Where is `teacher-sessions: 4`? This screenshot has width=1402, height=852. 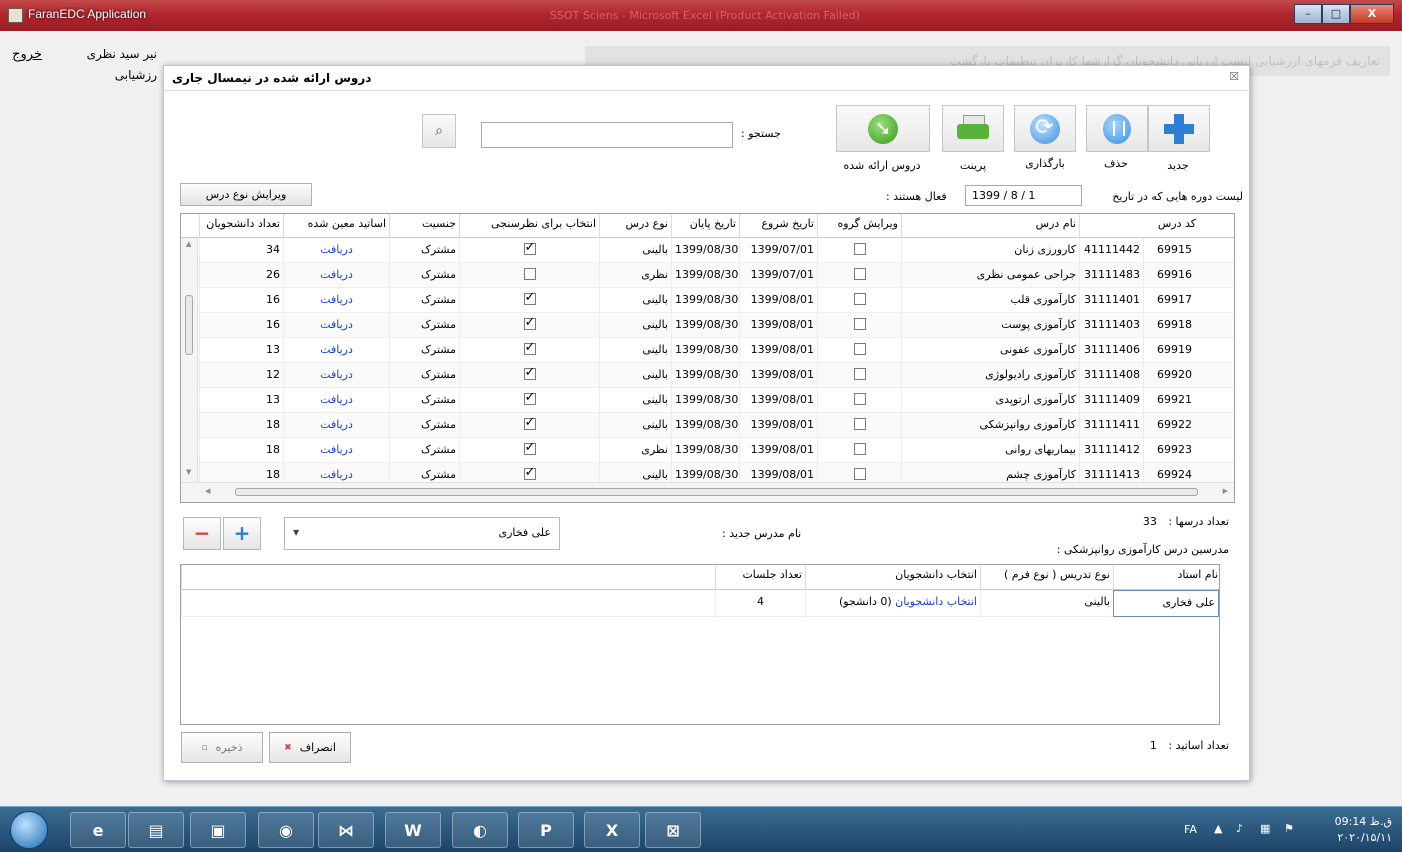 teacher-sessions: 4 is located at coordinates (760, 603).